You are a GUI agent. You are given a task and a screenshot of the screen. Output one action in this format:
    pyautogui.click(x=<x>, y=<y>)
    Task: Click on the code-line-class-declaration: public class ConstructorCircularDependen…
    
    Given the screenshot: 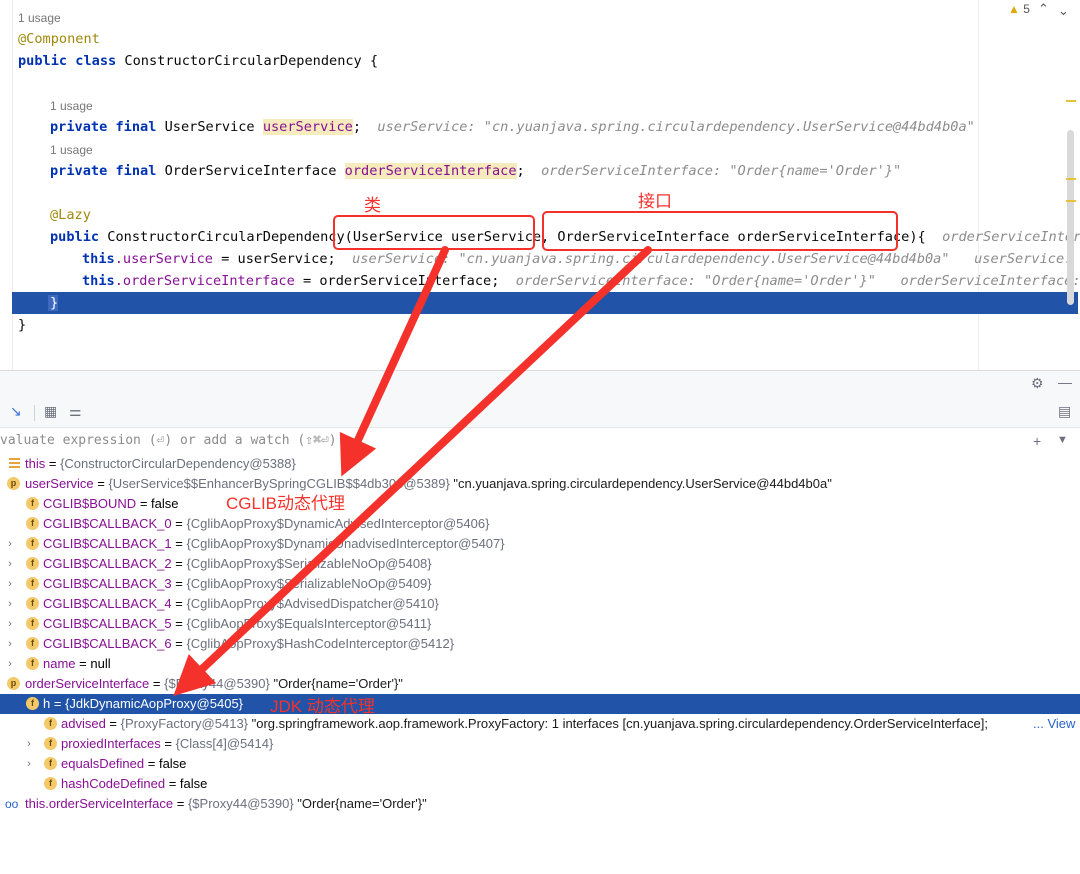 What is the action you would take?
    pyautogui.click(x=198, y=61)
    